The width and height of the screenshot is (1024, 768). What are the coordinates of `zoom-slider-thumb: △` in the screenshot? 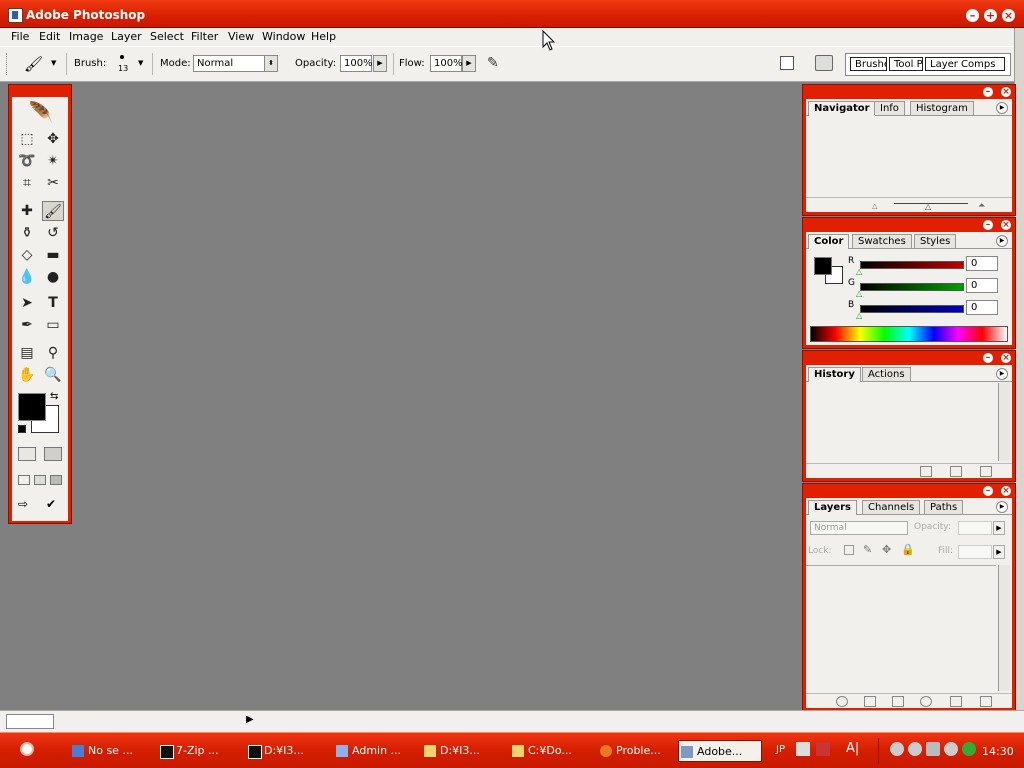 It's located at (928, 206).